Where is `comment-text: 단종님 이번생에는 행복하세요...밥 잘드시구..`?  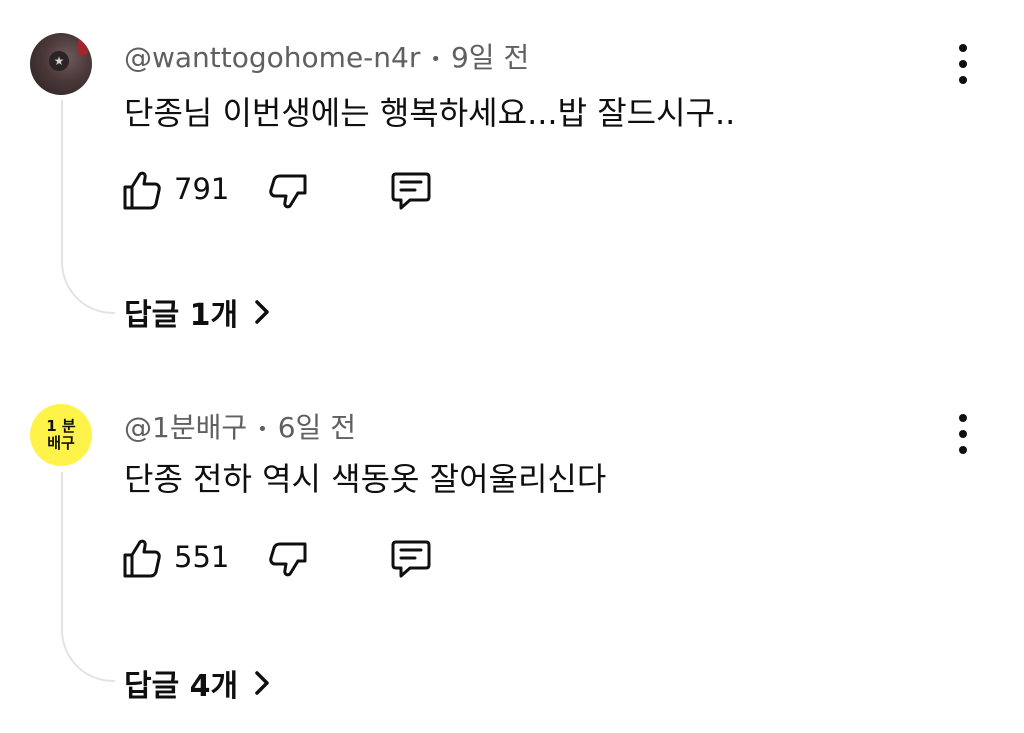 comment-text: 단종님 이번생에는 행복하세요...밥 잘드시구.. is located at coordinates (430, 113).